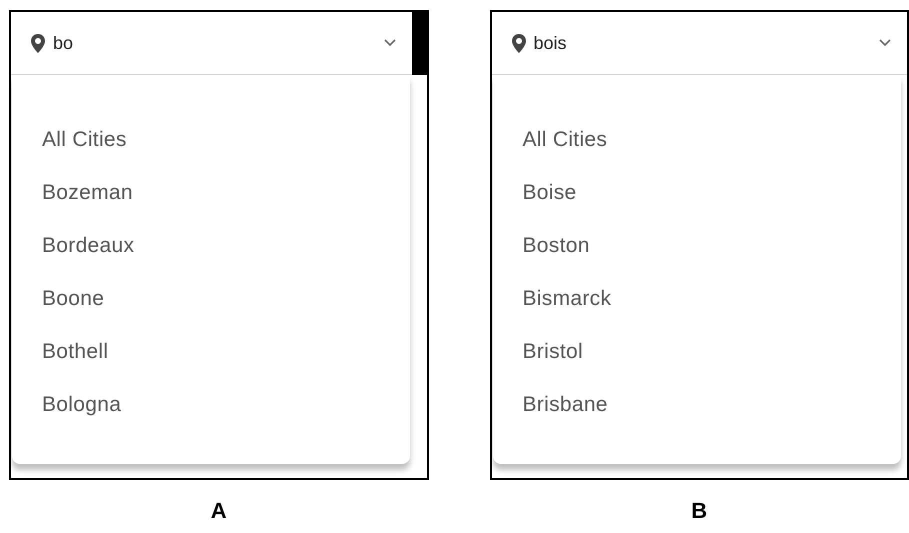 Image resolution: width=909 pixels, height=533 pixels. What do you see at coordinates (684, 43) in the screenshot?
I see `city-search-field: bois` at bounding box center [684, 43].